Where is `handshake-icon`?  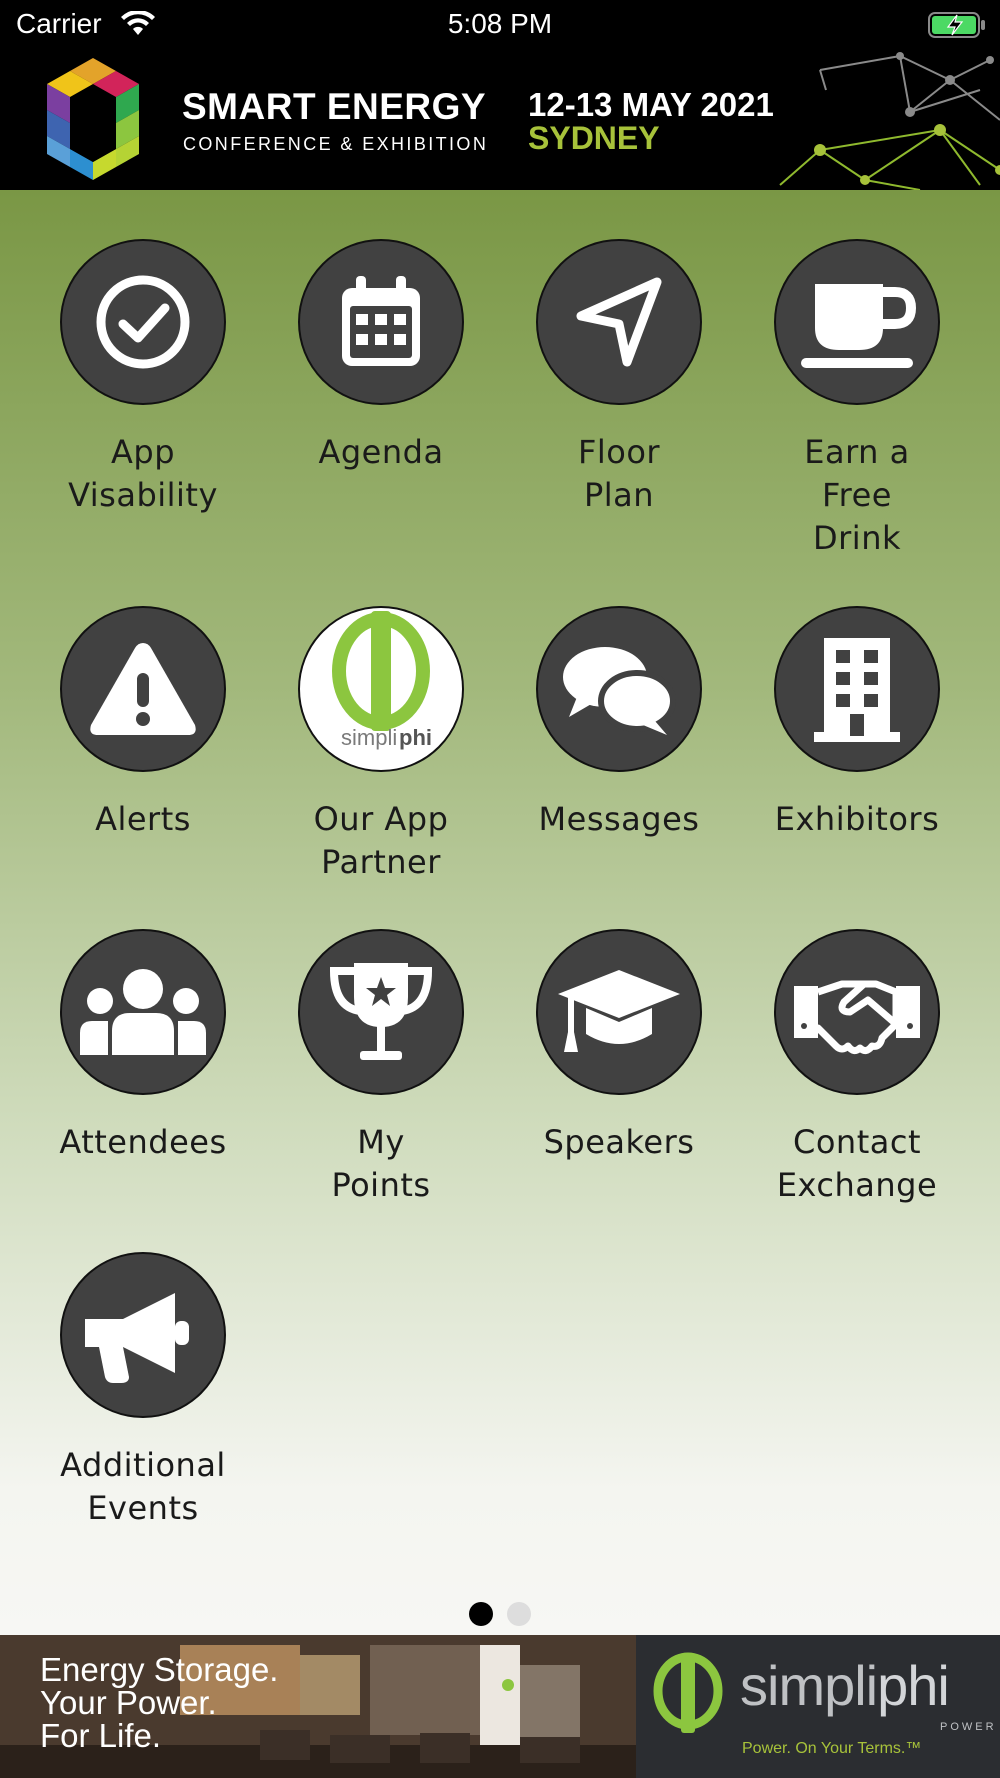
handshake-icon is located at coordinates (857, 1017).